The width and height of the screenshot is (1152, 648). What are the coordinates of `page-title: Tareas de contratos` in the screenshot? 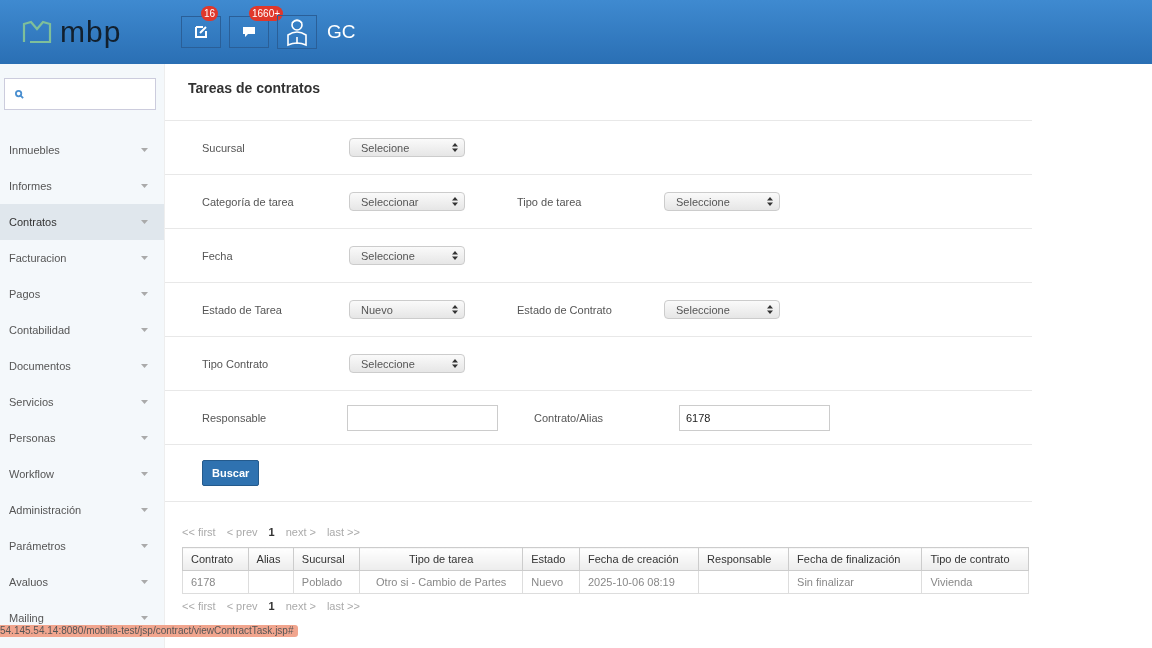 It's located at (254, 89).